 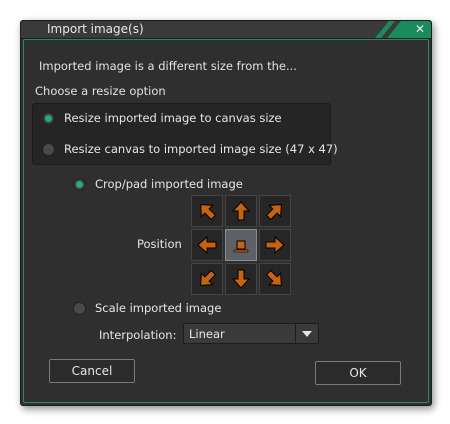 I want to click on position-center, so click(x=241, y=245).